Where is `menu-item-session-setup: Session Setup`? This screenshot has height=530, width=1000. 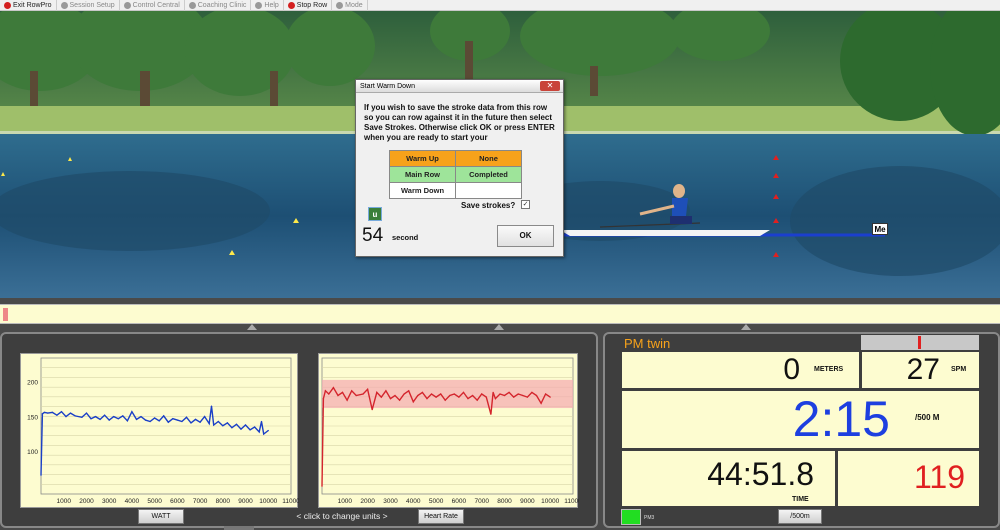
menu-item-session-setup: Session Setup is located at coordinates (88, 5).